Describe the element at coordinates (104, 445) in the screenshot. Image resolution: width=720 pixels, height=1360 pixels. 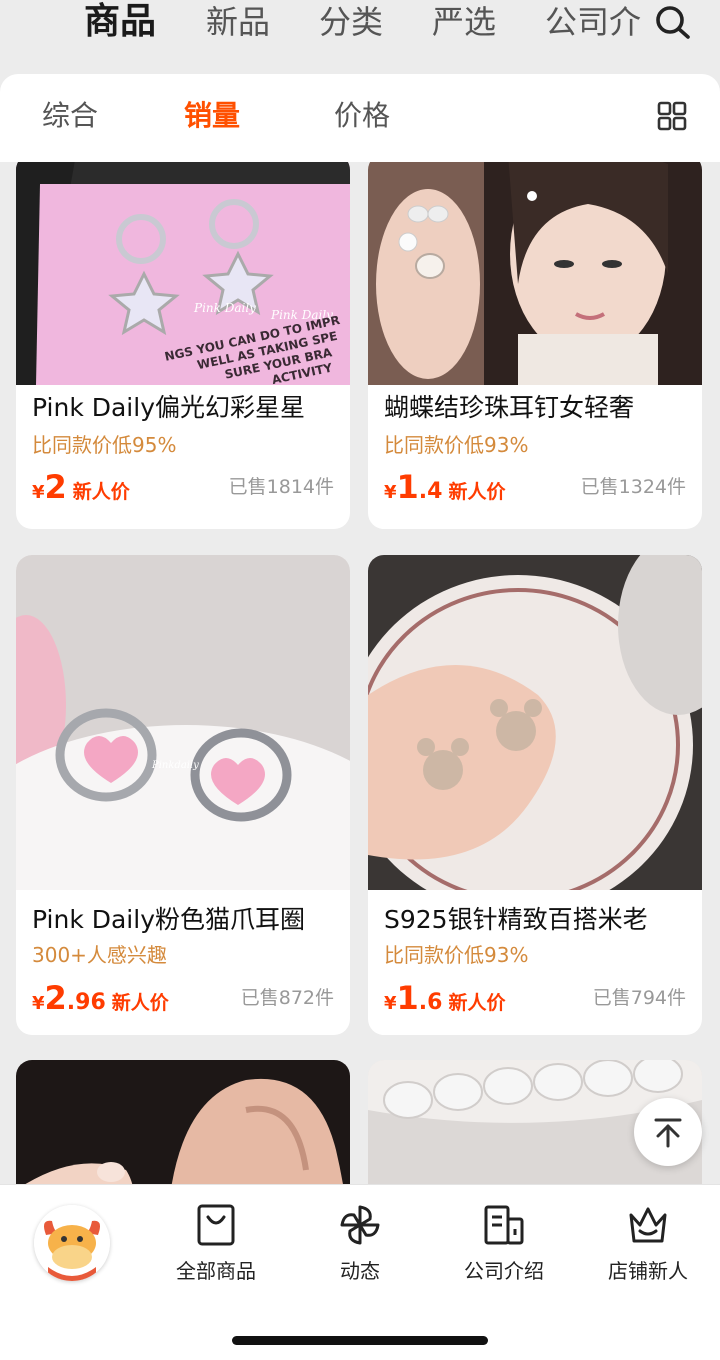
I see `product-subtitle: 比同款价低95%` at that location.